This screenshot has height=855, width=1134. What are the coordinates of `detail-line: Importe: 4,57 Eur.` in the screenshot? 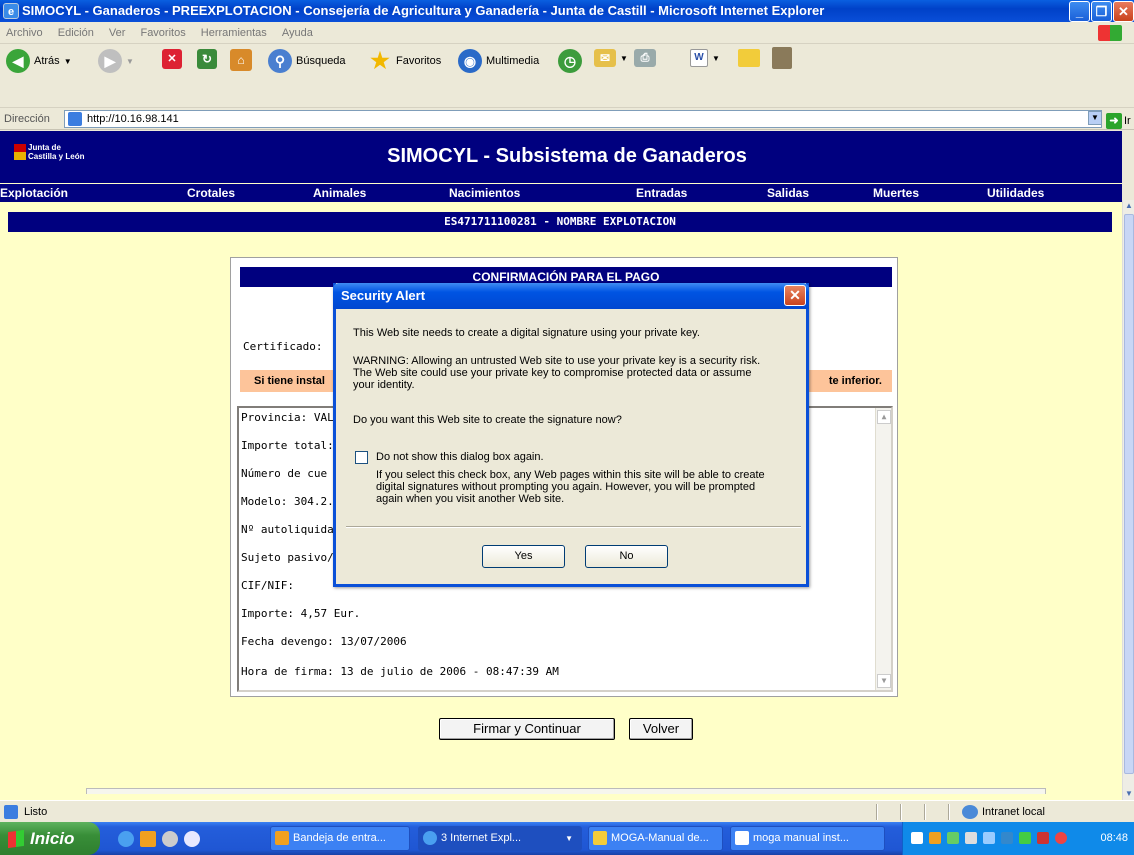 It's located at (301, 613).